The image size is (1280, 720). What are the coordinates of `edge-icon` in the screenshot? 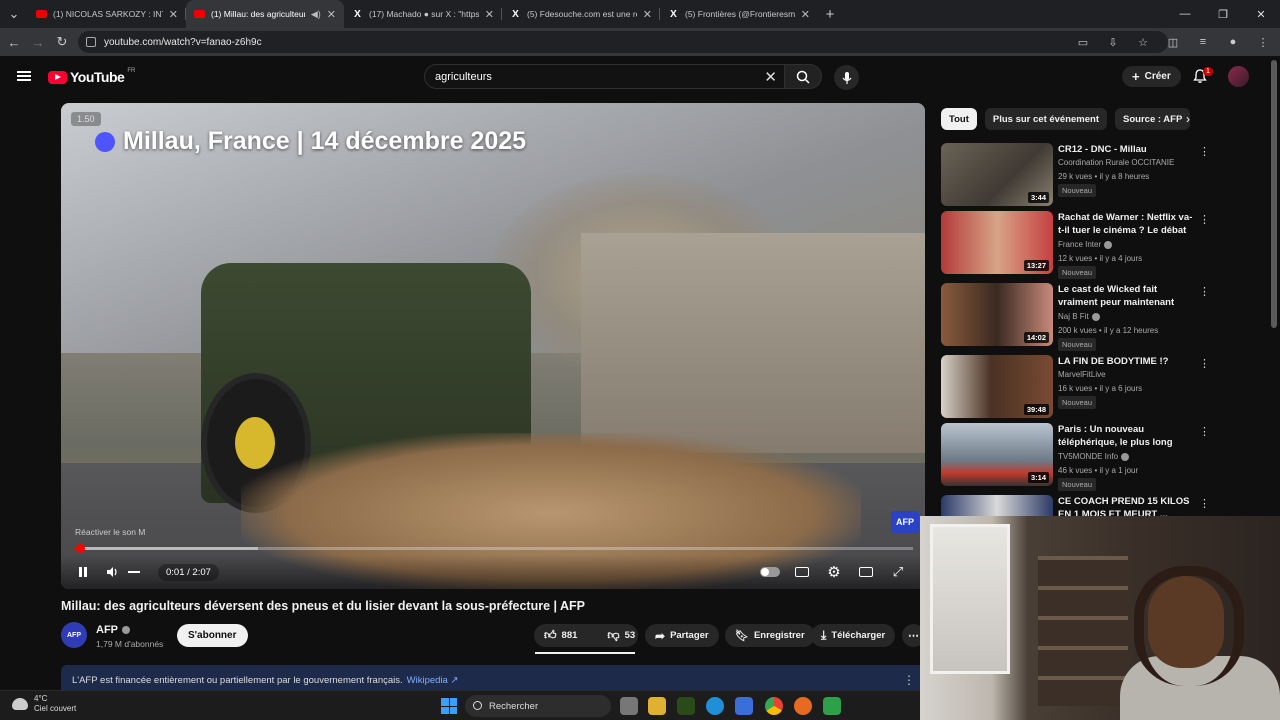 It's located at (715, 706).